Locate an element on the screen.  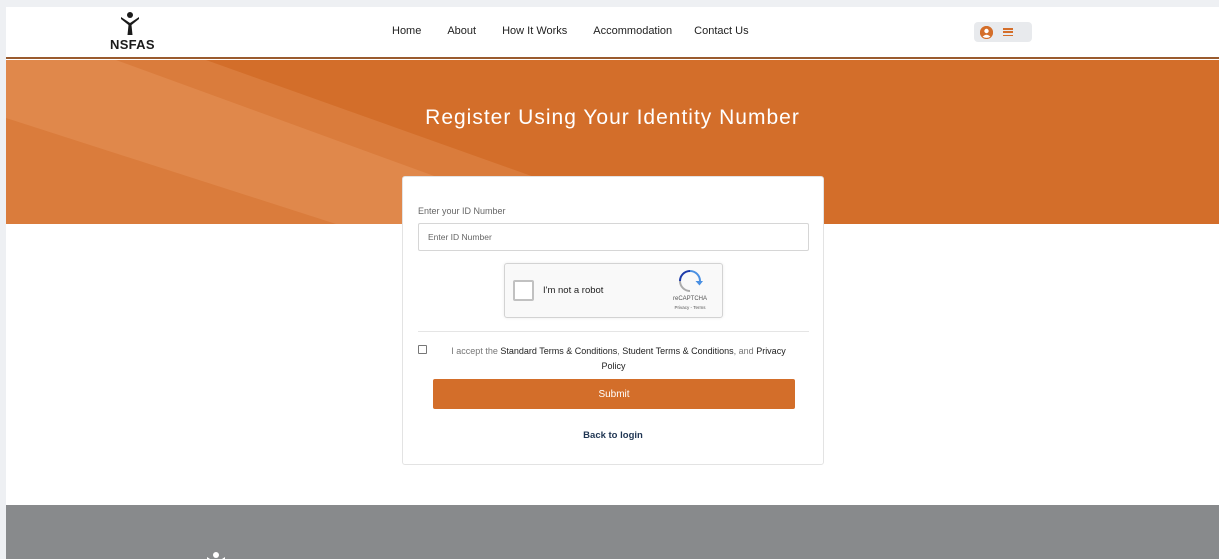
student-terms-link: Student Terms & Conditions is located at coordinates (677, 351).